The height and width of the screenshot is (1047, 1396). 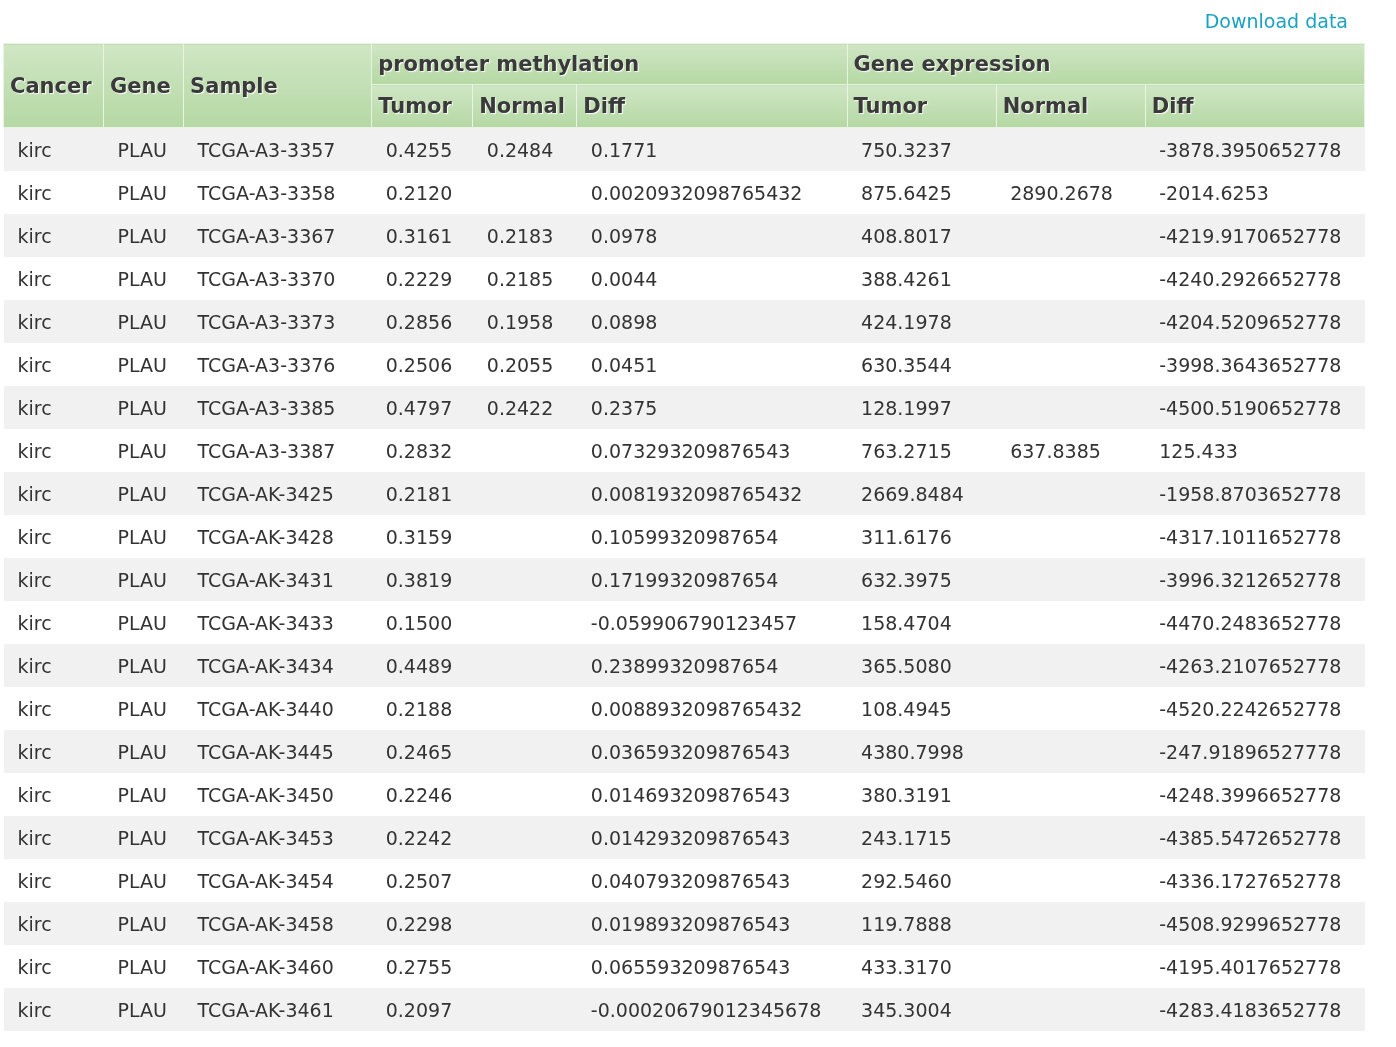 What do you see at coordinates (1250, 321) in the screenshot?
I see `table-cell: -4204.5209652778` at bounding box center [1250, 321].